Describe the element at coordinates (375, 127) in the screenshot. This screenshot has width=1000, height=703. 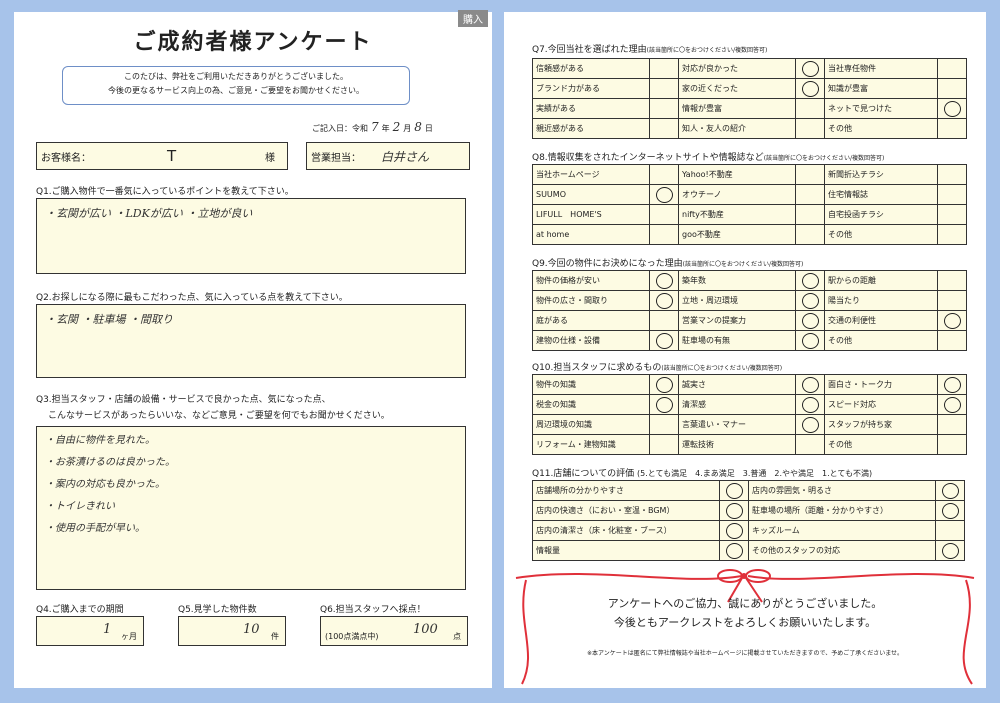
I see `date-year: 7` at that location.